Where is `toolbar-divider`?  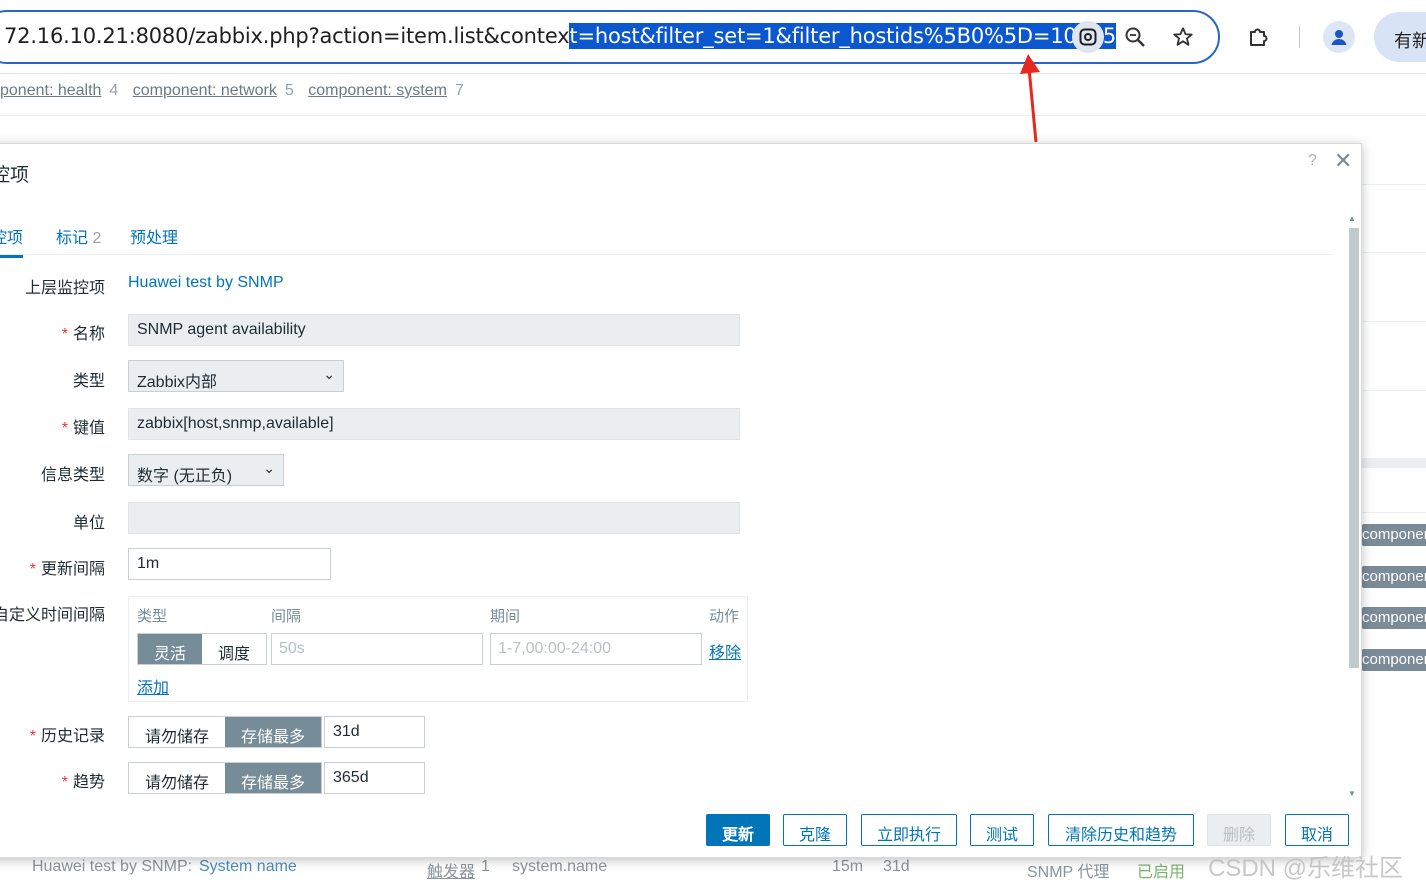
toolbar-divider is located at coordinates (1299, 37).